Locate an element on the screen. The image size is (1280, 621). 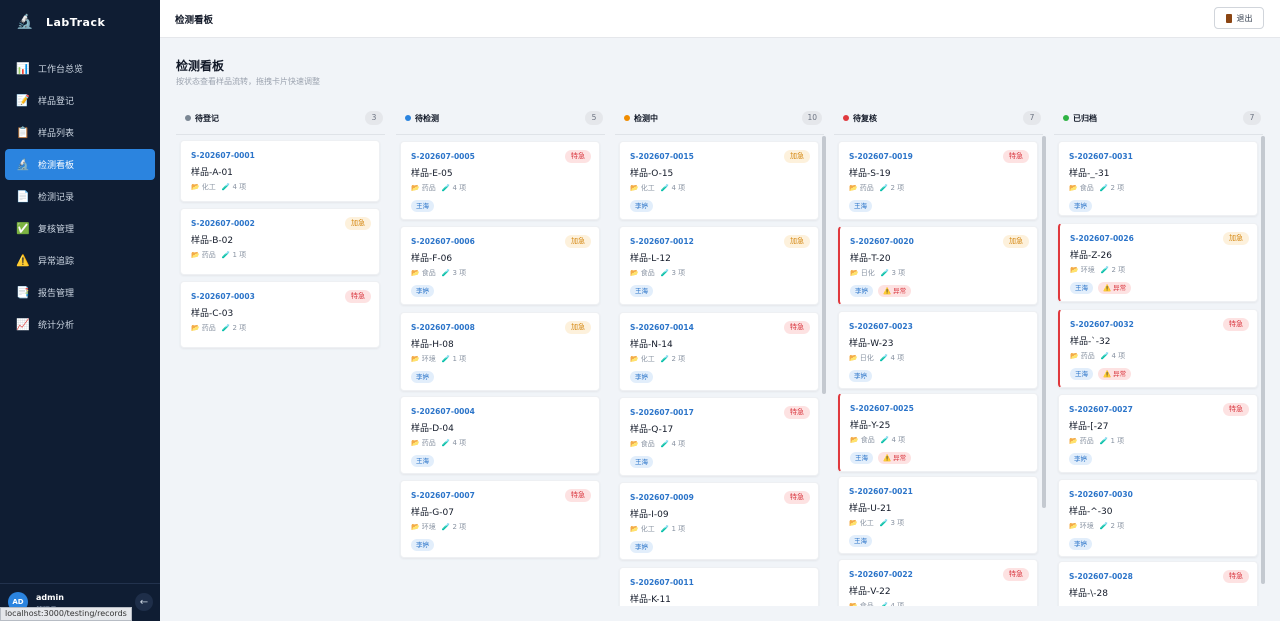
sample-id-link: S-202607-0012 is located at coordinates (662, 241).